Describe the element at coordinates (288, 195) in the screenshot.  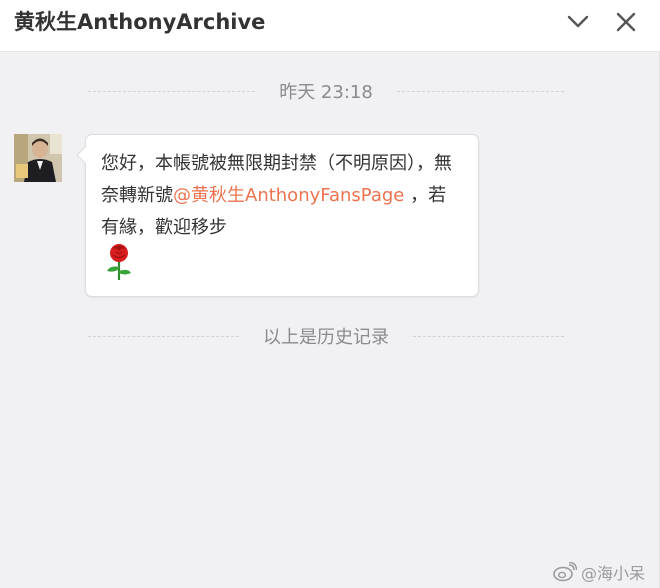
I see `mention-link: @黄秋生AnthonyFansPage` at that location.